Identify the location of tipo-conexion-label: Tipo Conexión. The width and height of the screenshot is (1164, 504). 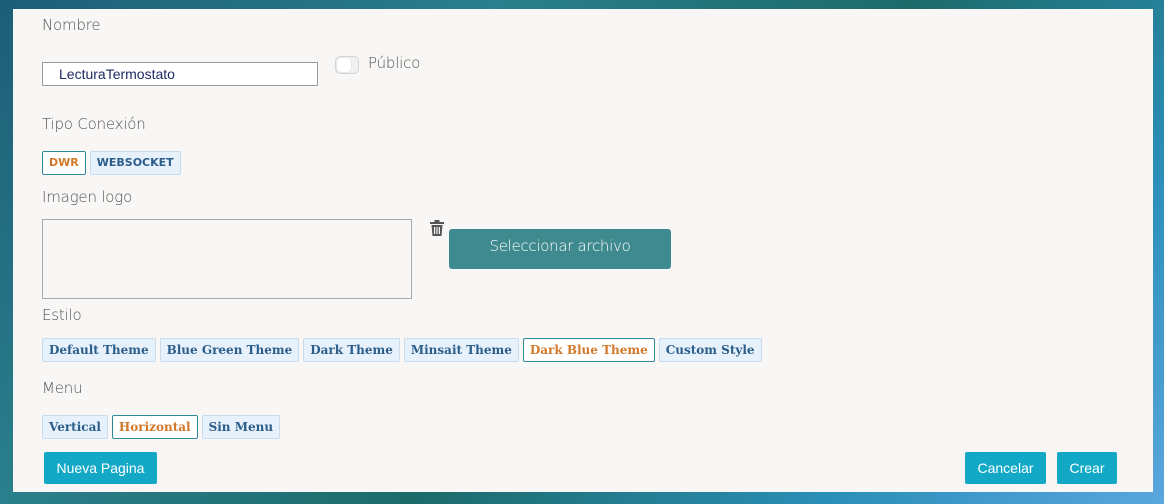
(94, 124).